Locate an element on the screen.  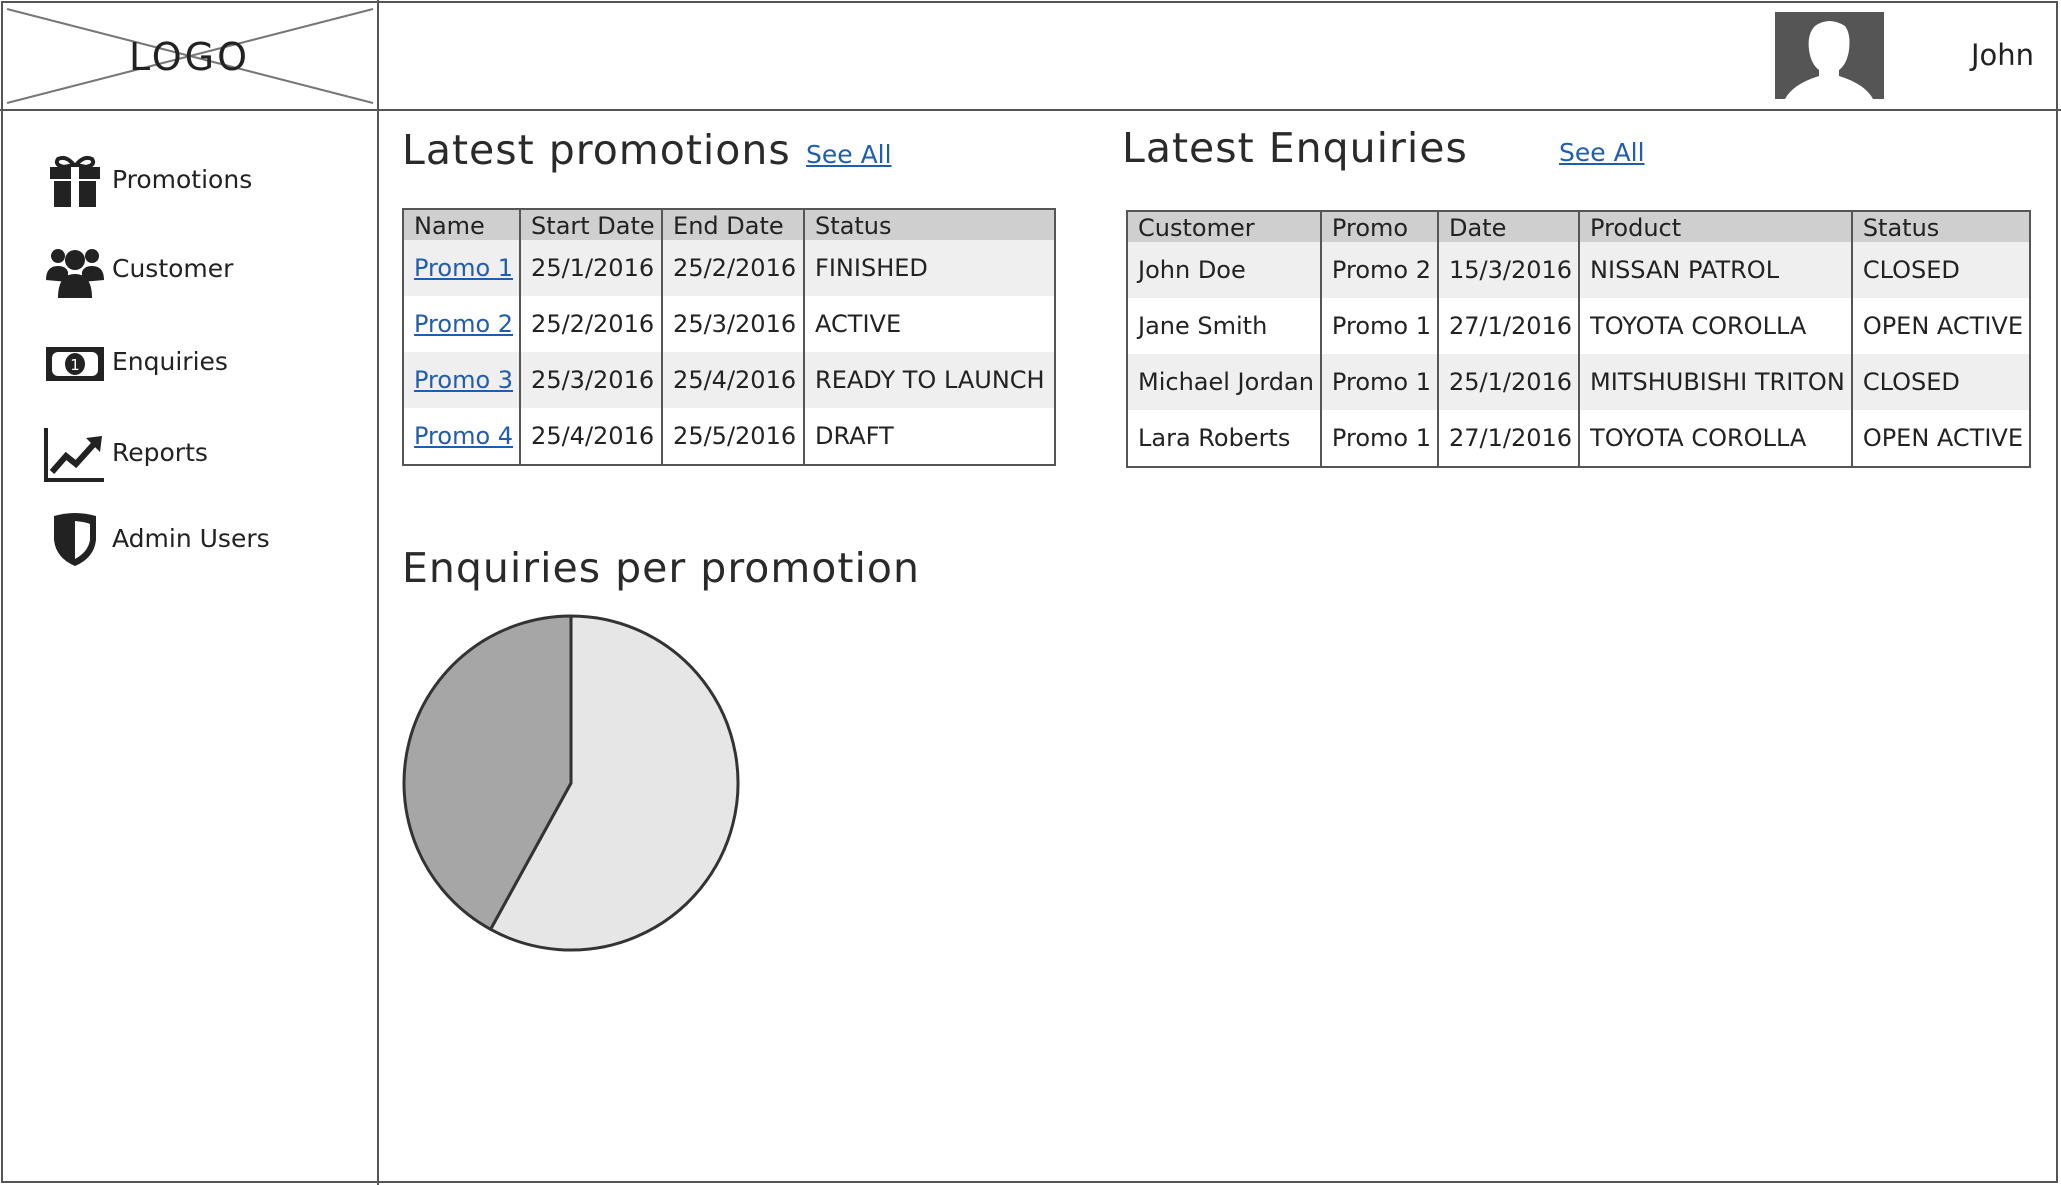
logo-placeholder: LOGO is located at coordinates (189, 57).